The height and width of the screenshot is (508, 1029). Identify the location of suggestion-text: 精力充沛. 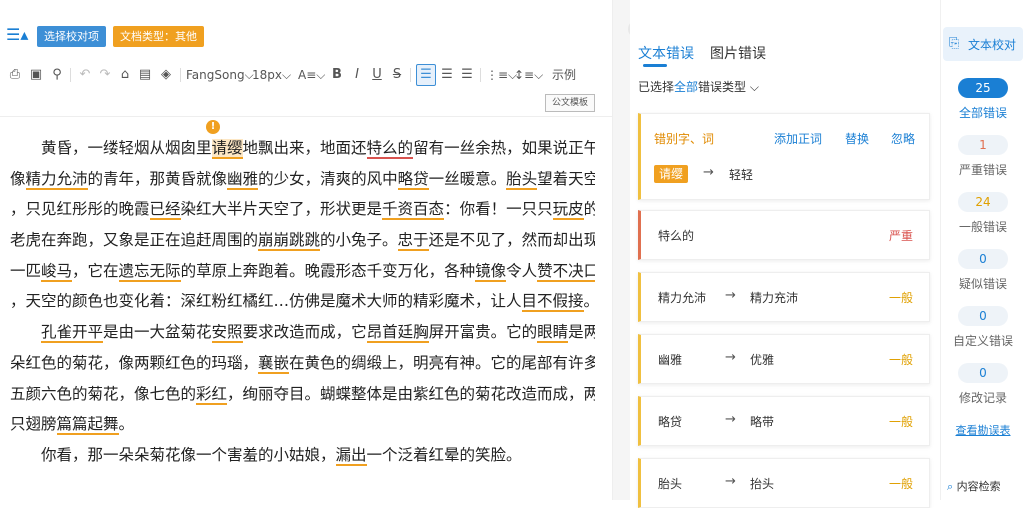
(774, 298).